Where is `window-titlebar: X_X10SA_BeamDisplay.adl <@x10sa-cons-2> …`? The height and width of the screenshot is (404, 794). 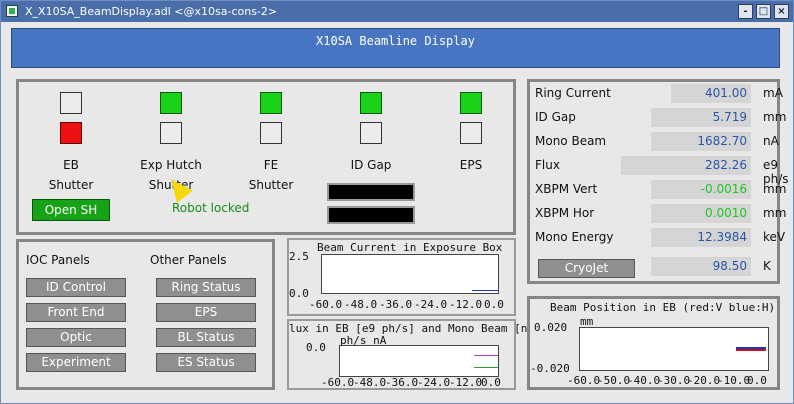 window-titlebar: X_X10SA_BeamDisplay.adl <@x10sa-cons-2> … is located at coordinates (397, 11).